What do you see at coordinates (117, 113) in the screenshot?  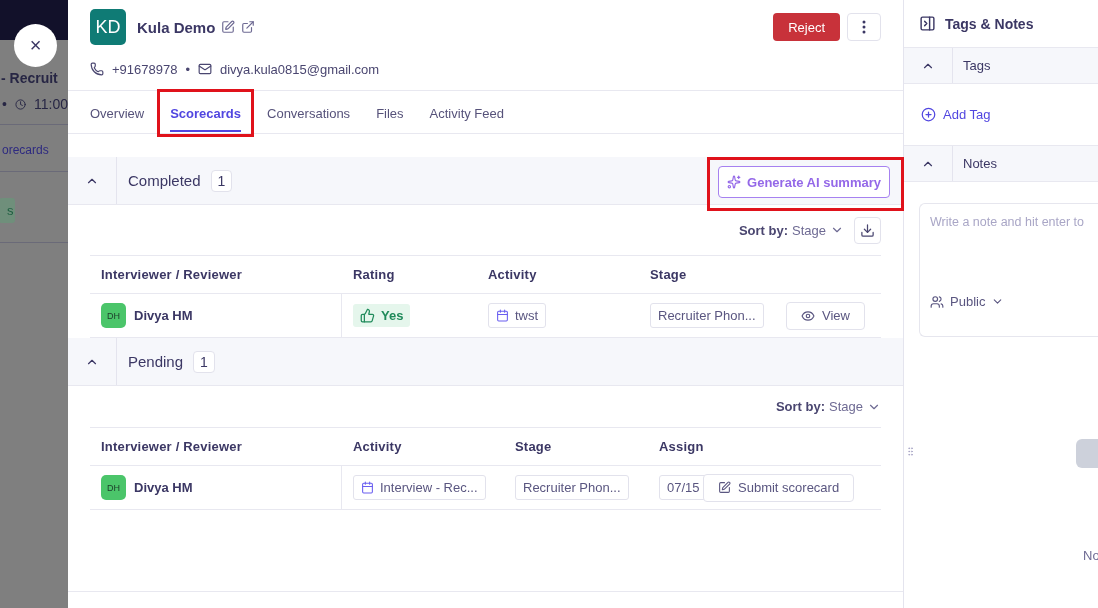 I see `tab: Overview` at bounding box center [117, 113].